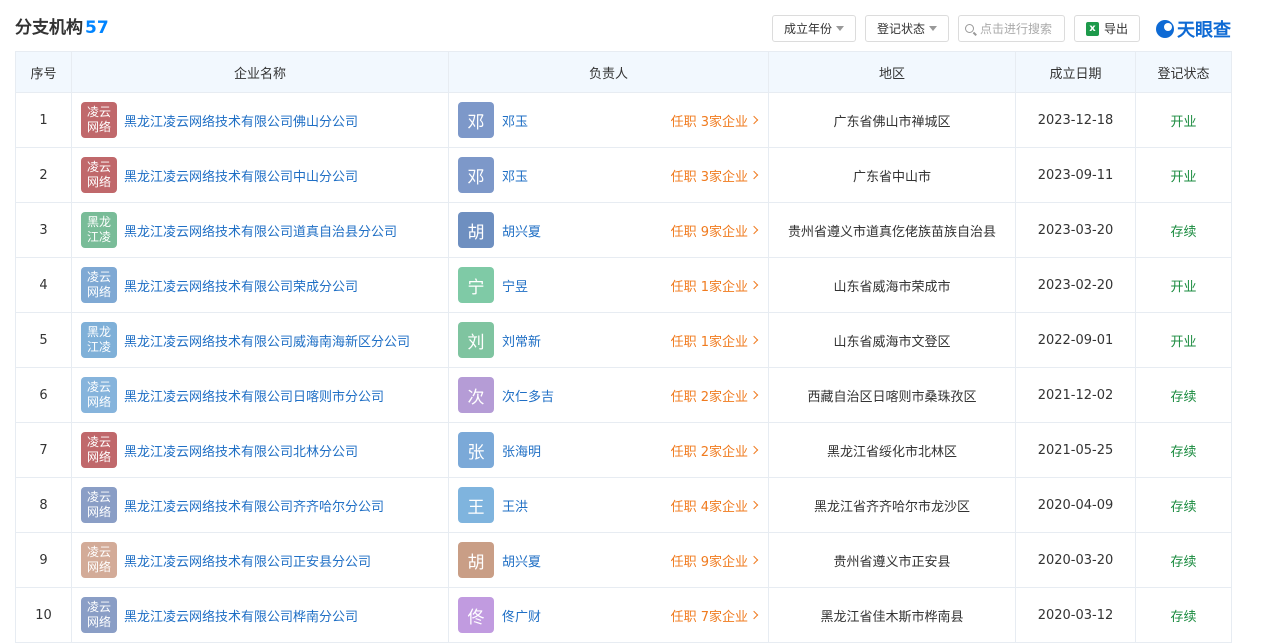 This screenshot has width=1261, height=643. Describe the element at coordinates (476, 395) in the screenshot. I see `person-avatar: 次` at that location.